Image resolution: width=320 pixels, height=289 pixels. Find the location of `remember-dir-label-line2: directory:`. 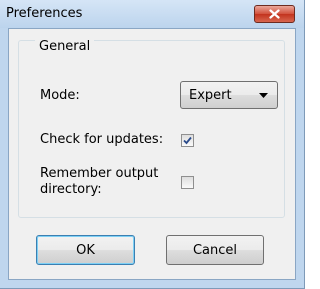

remember-dir-label-line2: directory: is located at coordinates (71, 189).